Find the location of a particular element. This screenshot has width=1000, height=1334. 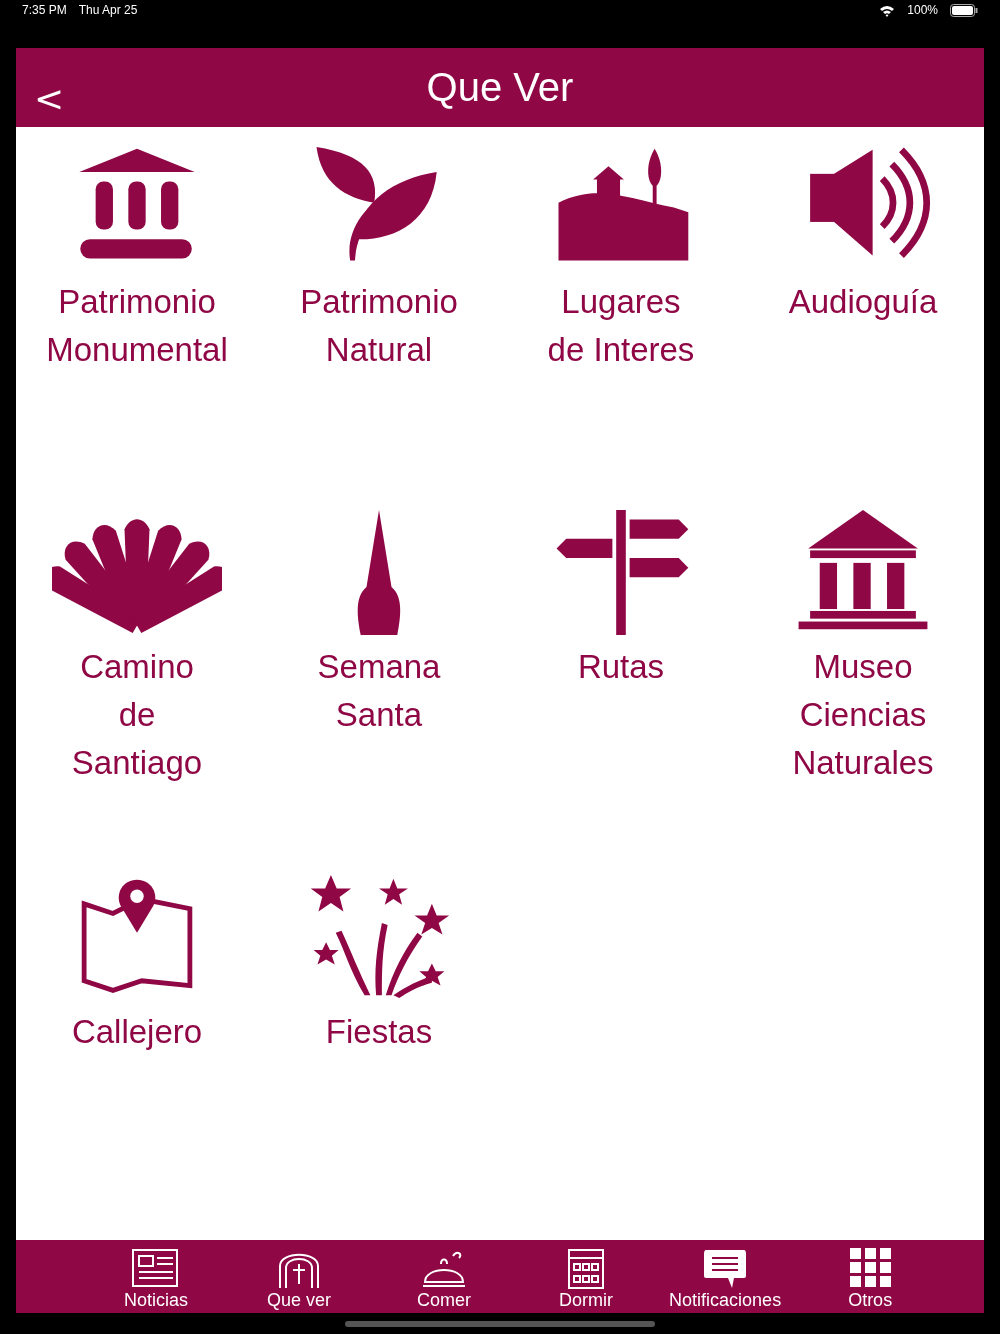

tab-item: Que ver is located at coordinates (299, 1276).